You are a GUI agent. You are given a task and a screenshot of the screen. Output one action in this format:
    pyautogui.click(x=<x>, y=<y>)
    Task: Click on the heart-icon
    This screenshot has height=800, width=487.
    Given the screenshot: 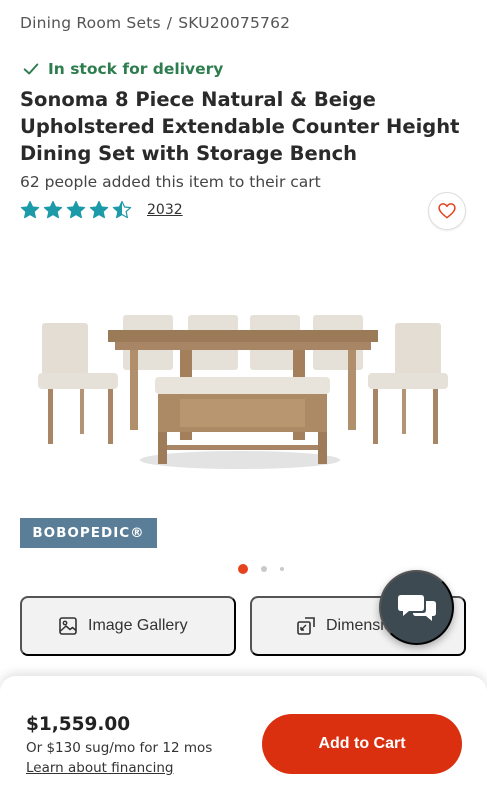 What is the action you would take?
    pyautogui.click(x=447, y=211)
    